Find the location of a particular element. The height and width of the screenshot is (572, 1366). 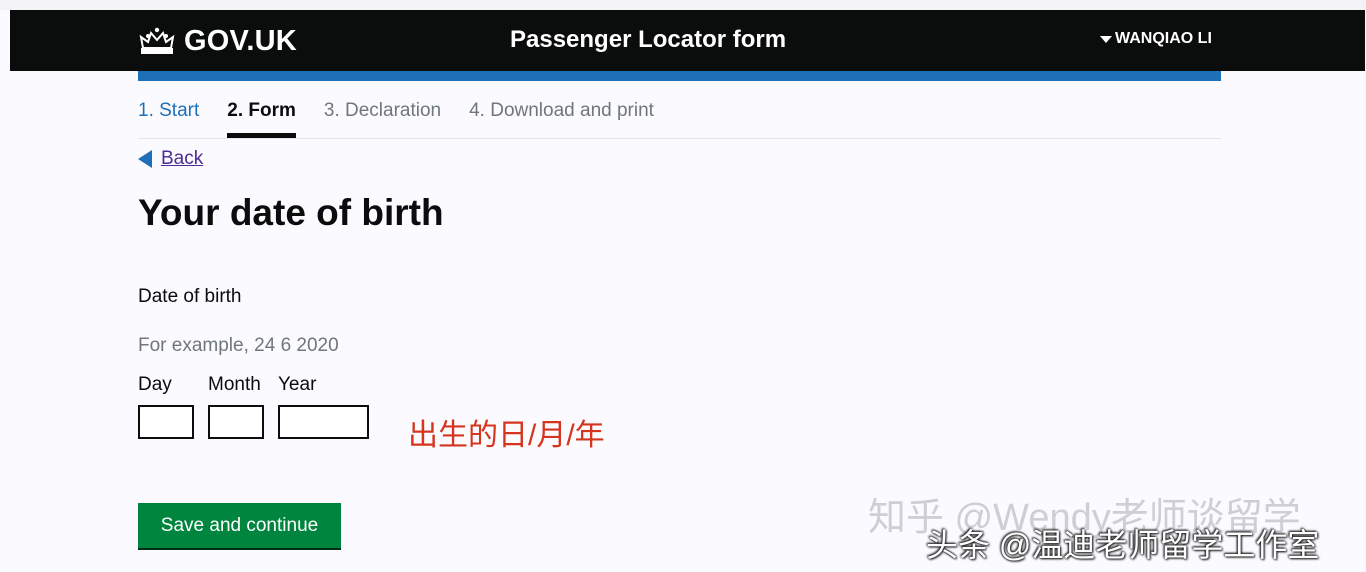

step-download: 4. Download and print is located at coordinates (561, 110).